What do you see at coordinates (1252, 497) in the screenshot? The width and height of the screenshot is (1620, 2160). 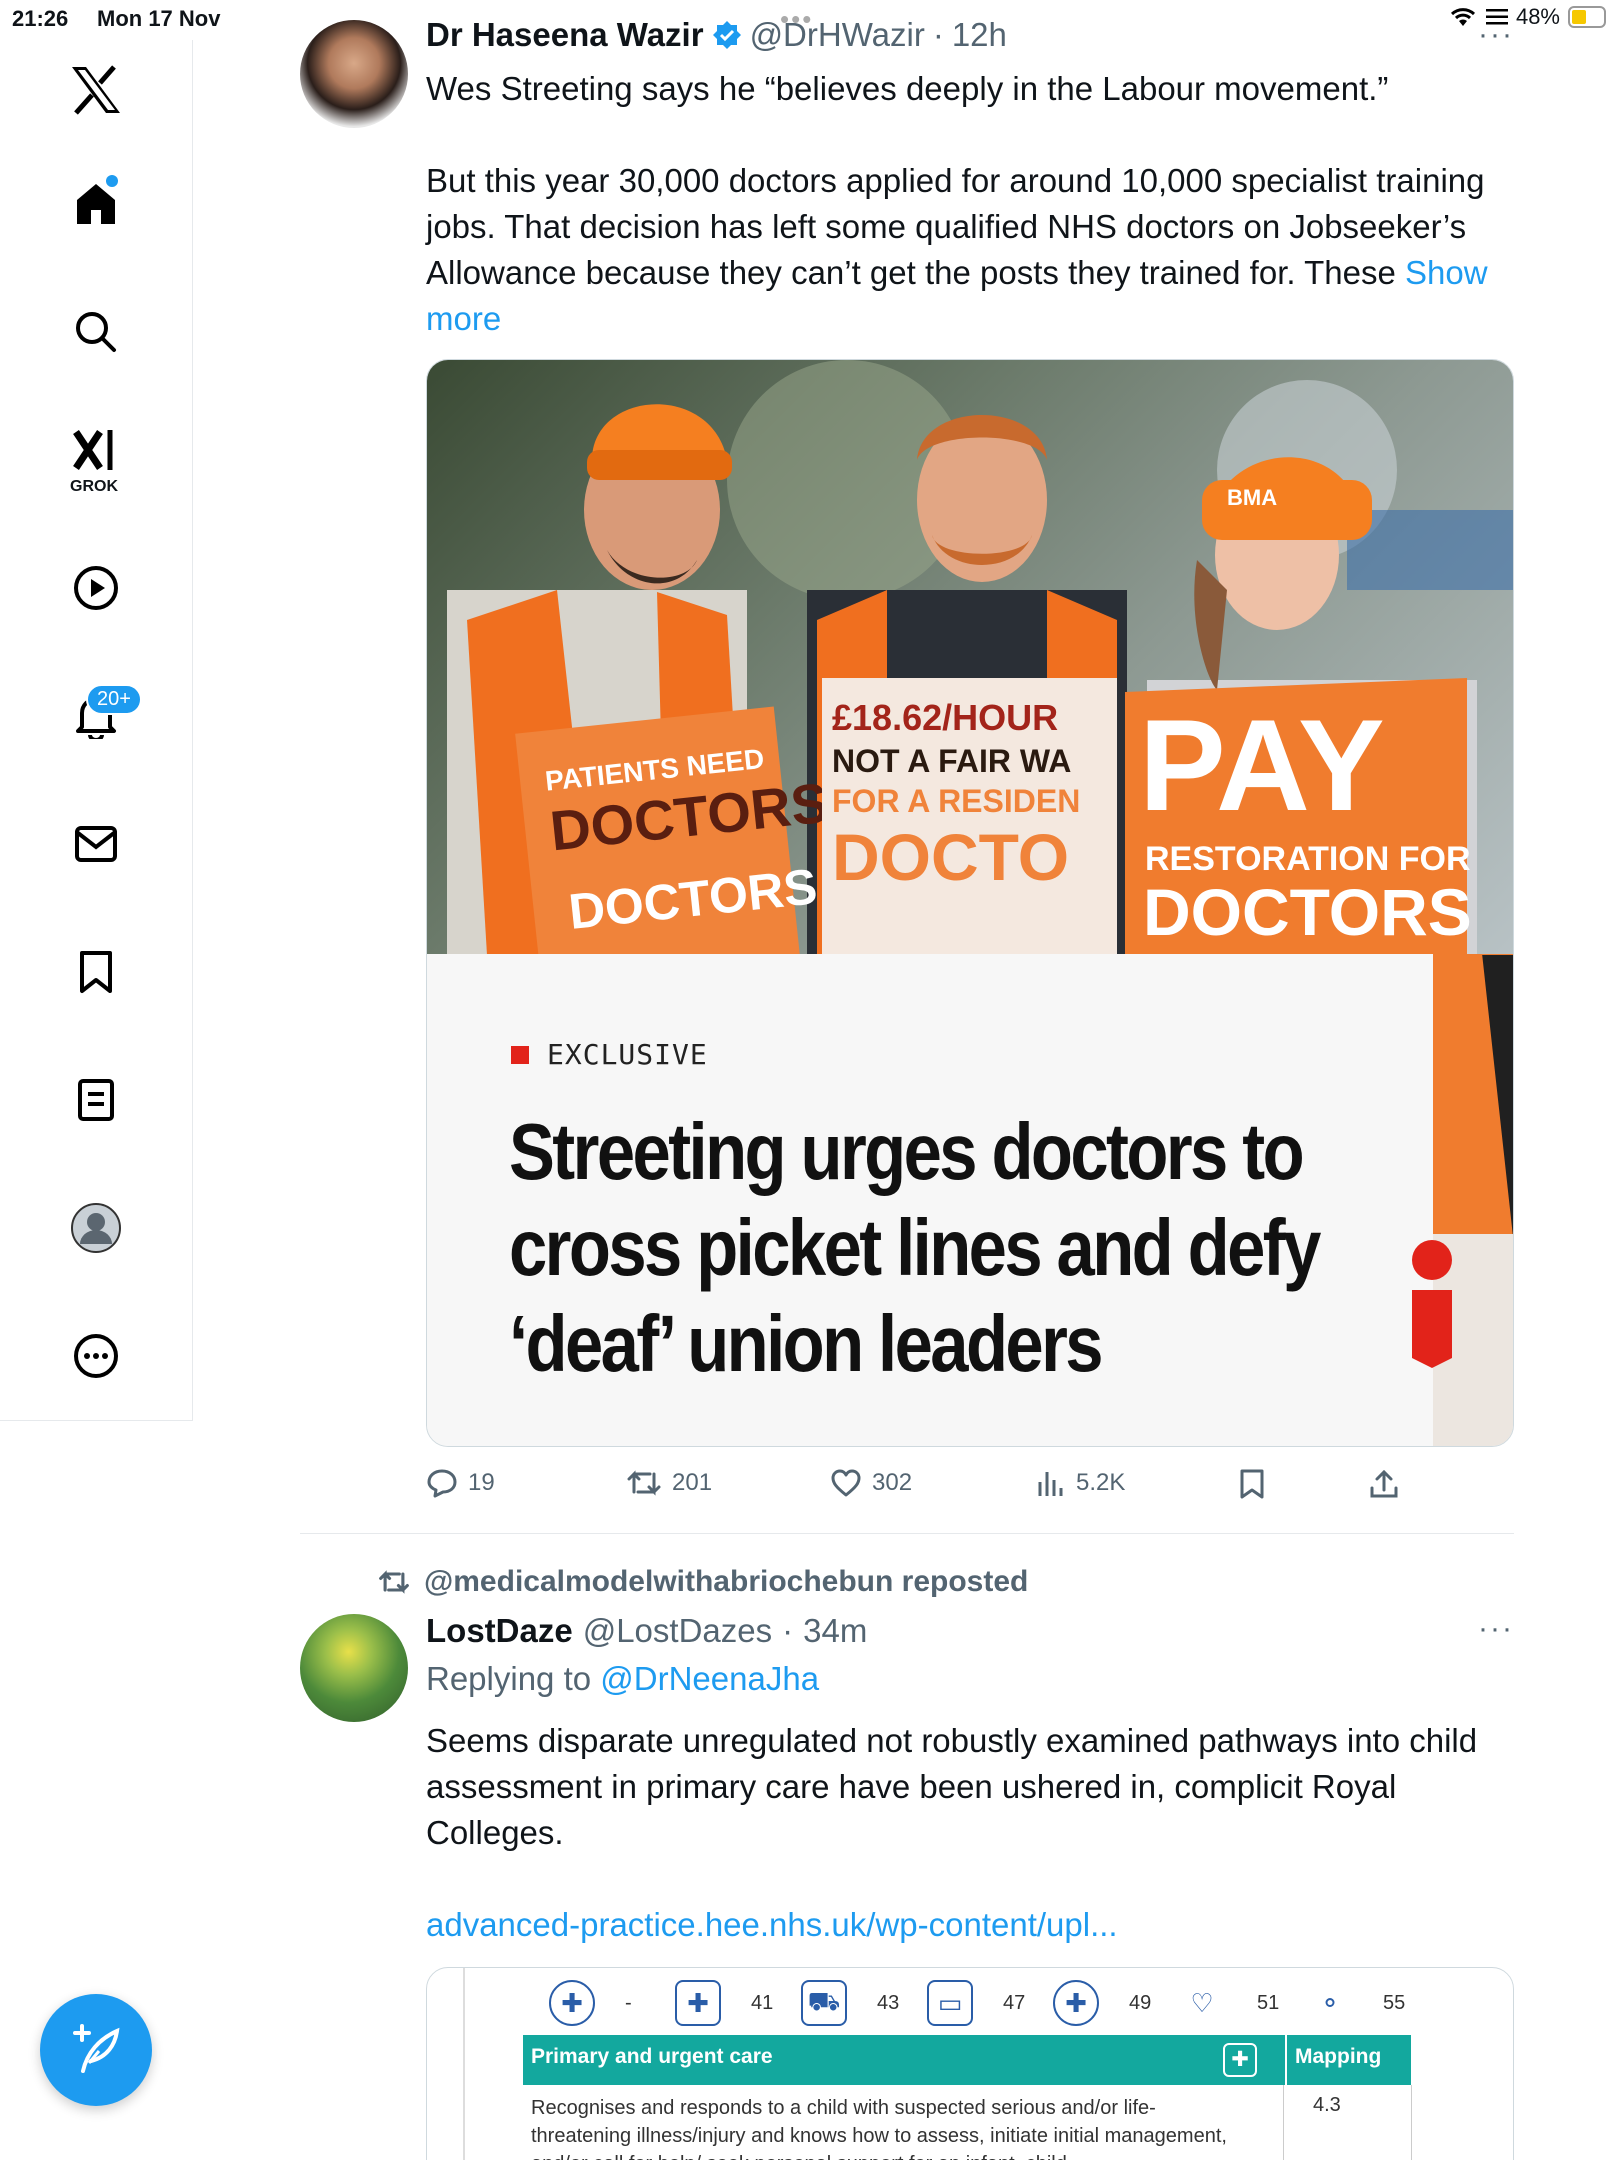 I see `hat-label: BMA` at bounding box center [1252, 497].